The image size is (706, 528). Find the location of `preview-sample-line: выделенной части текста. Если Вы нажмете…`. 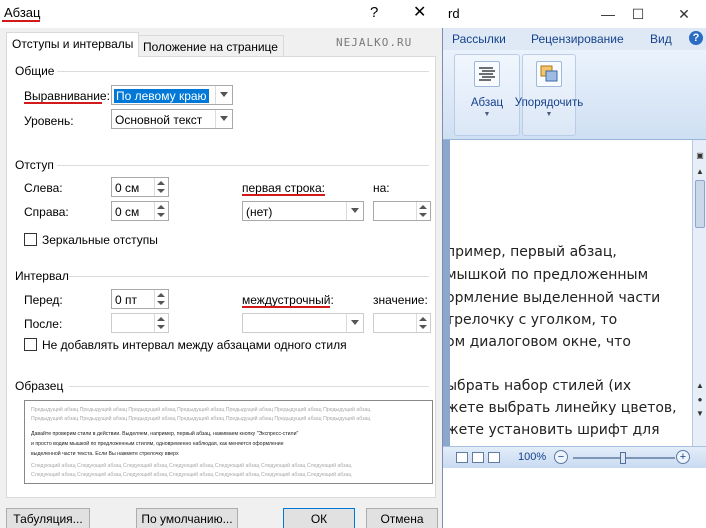

preview-sample-line: выделенной части текста. Если Вы нажмете… is located at coordinates (105, 454).